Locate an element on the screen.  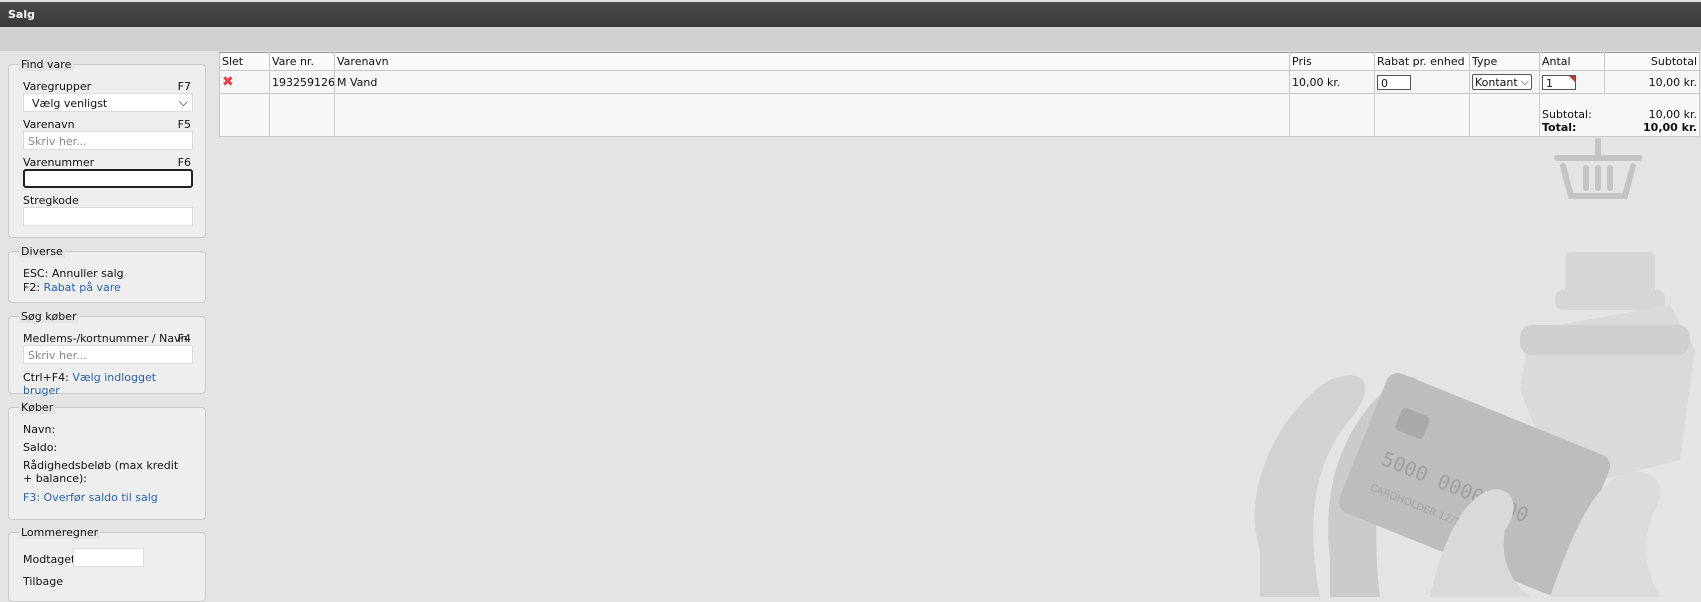
close-icon: ✖ is located at coordinates (228, 82).